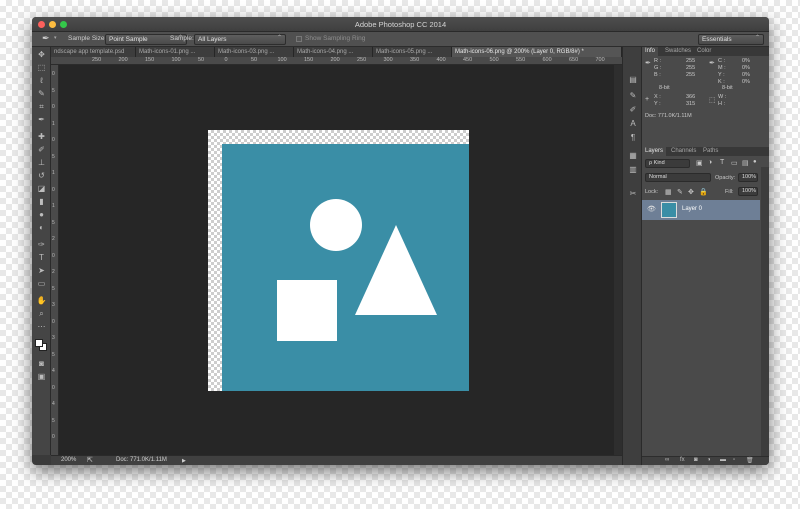  What do you see at coordinates (633, 170) in the screenshot?
I see `adjustments-panel-icon: ▥` at bounding box center [633, 170].